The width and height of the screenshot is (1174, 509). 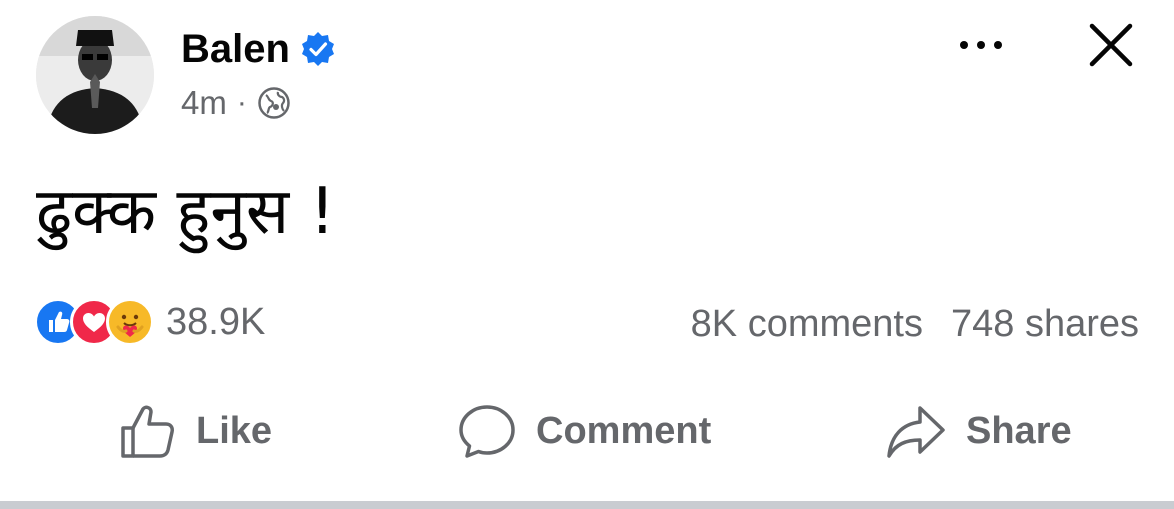 What do you see at coordinates (204, 103) in the screenshot?
I see `post-timestamp: 4m` at bounding box center [204, 103].